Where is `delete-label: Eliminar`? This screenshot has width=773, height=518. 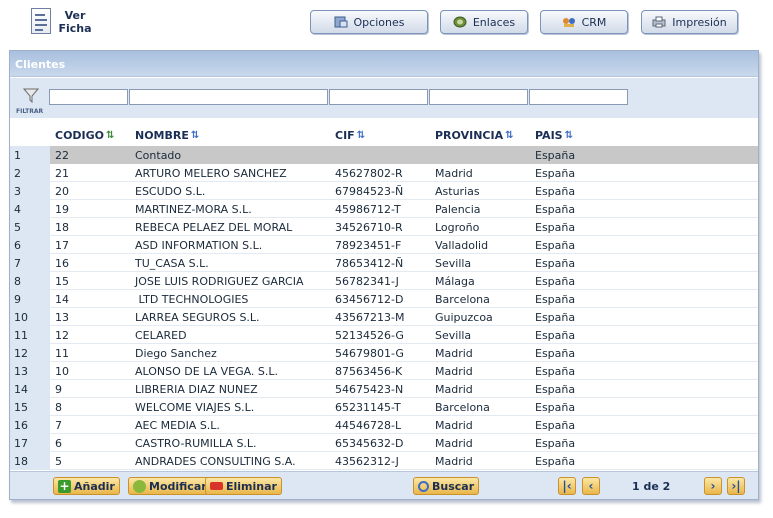
delete-label: Eliminar is located at coordinates (251, 486).